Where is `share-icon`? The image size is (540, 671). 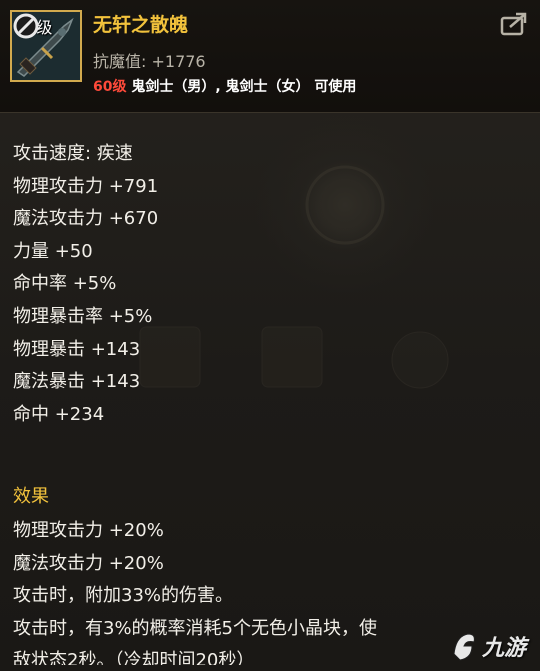 share-icon is located at coordinates (514, 24).